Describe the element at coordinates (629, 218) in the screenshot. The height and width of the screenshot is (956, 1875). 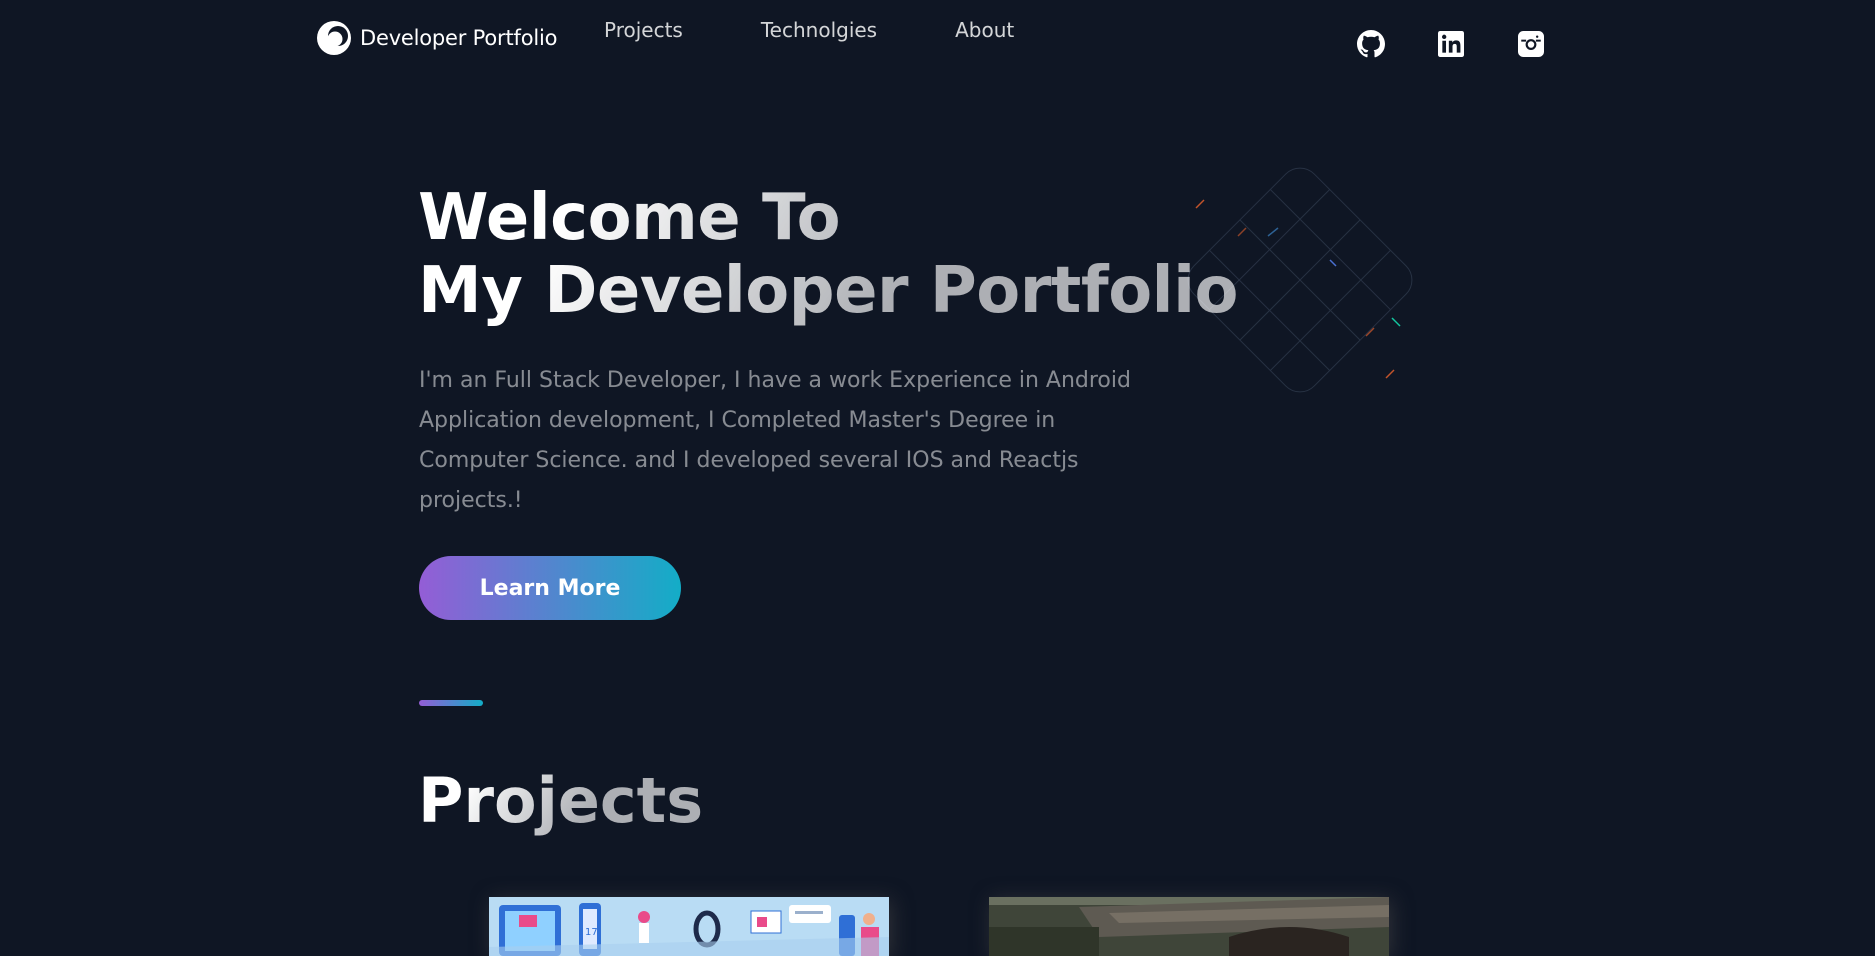
I see `hero-title-line-1: Welcome To` at that location.